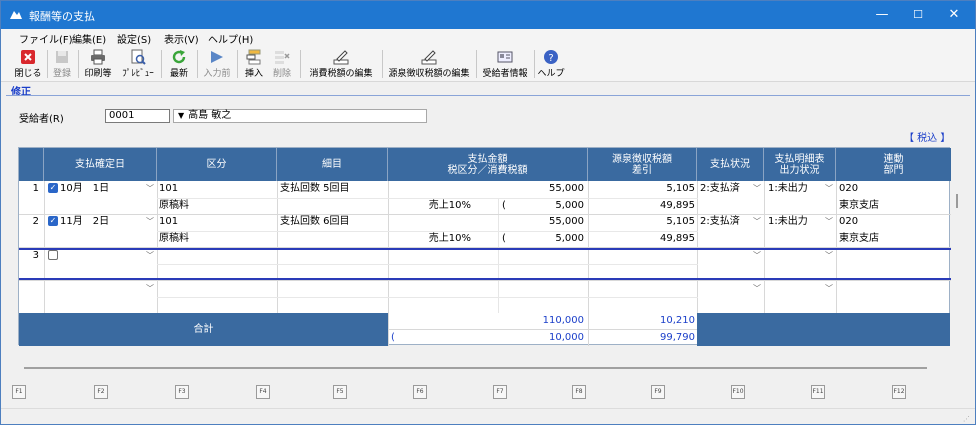 This screenshot has width=976, height=425. I want to click on resize-grip-icon: ⋰, so click(967, 419).